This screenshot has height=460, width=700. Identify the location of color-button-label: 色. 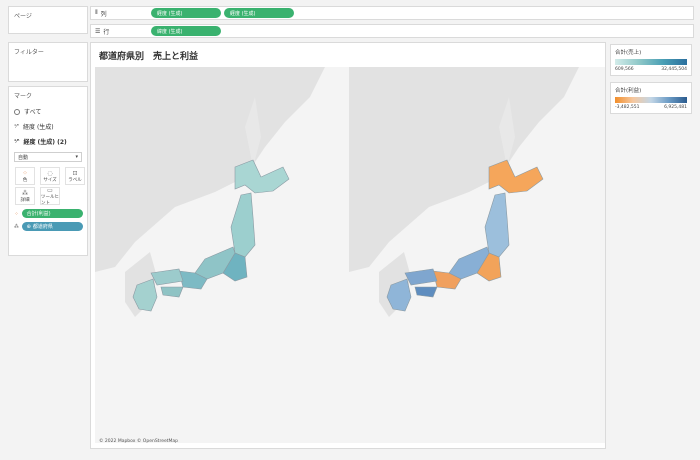
(25, 180).